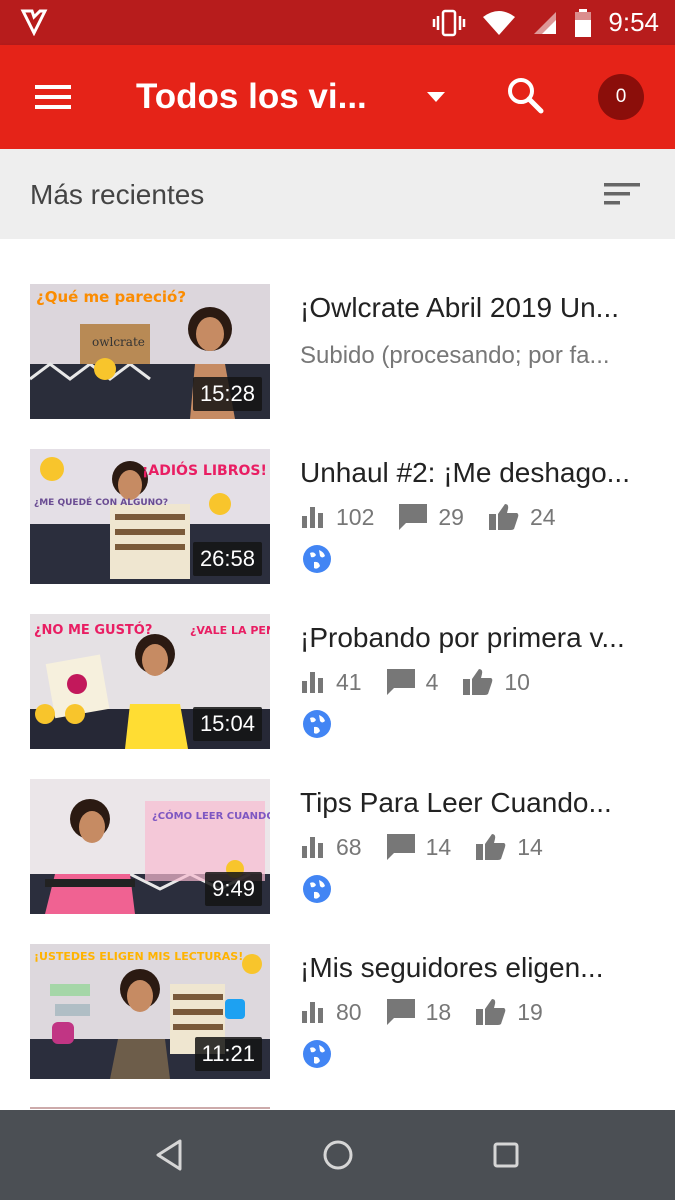 The image size is (675, 1200). I want to click on likes-stat: 19, so click(509, 1012).